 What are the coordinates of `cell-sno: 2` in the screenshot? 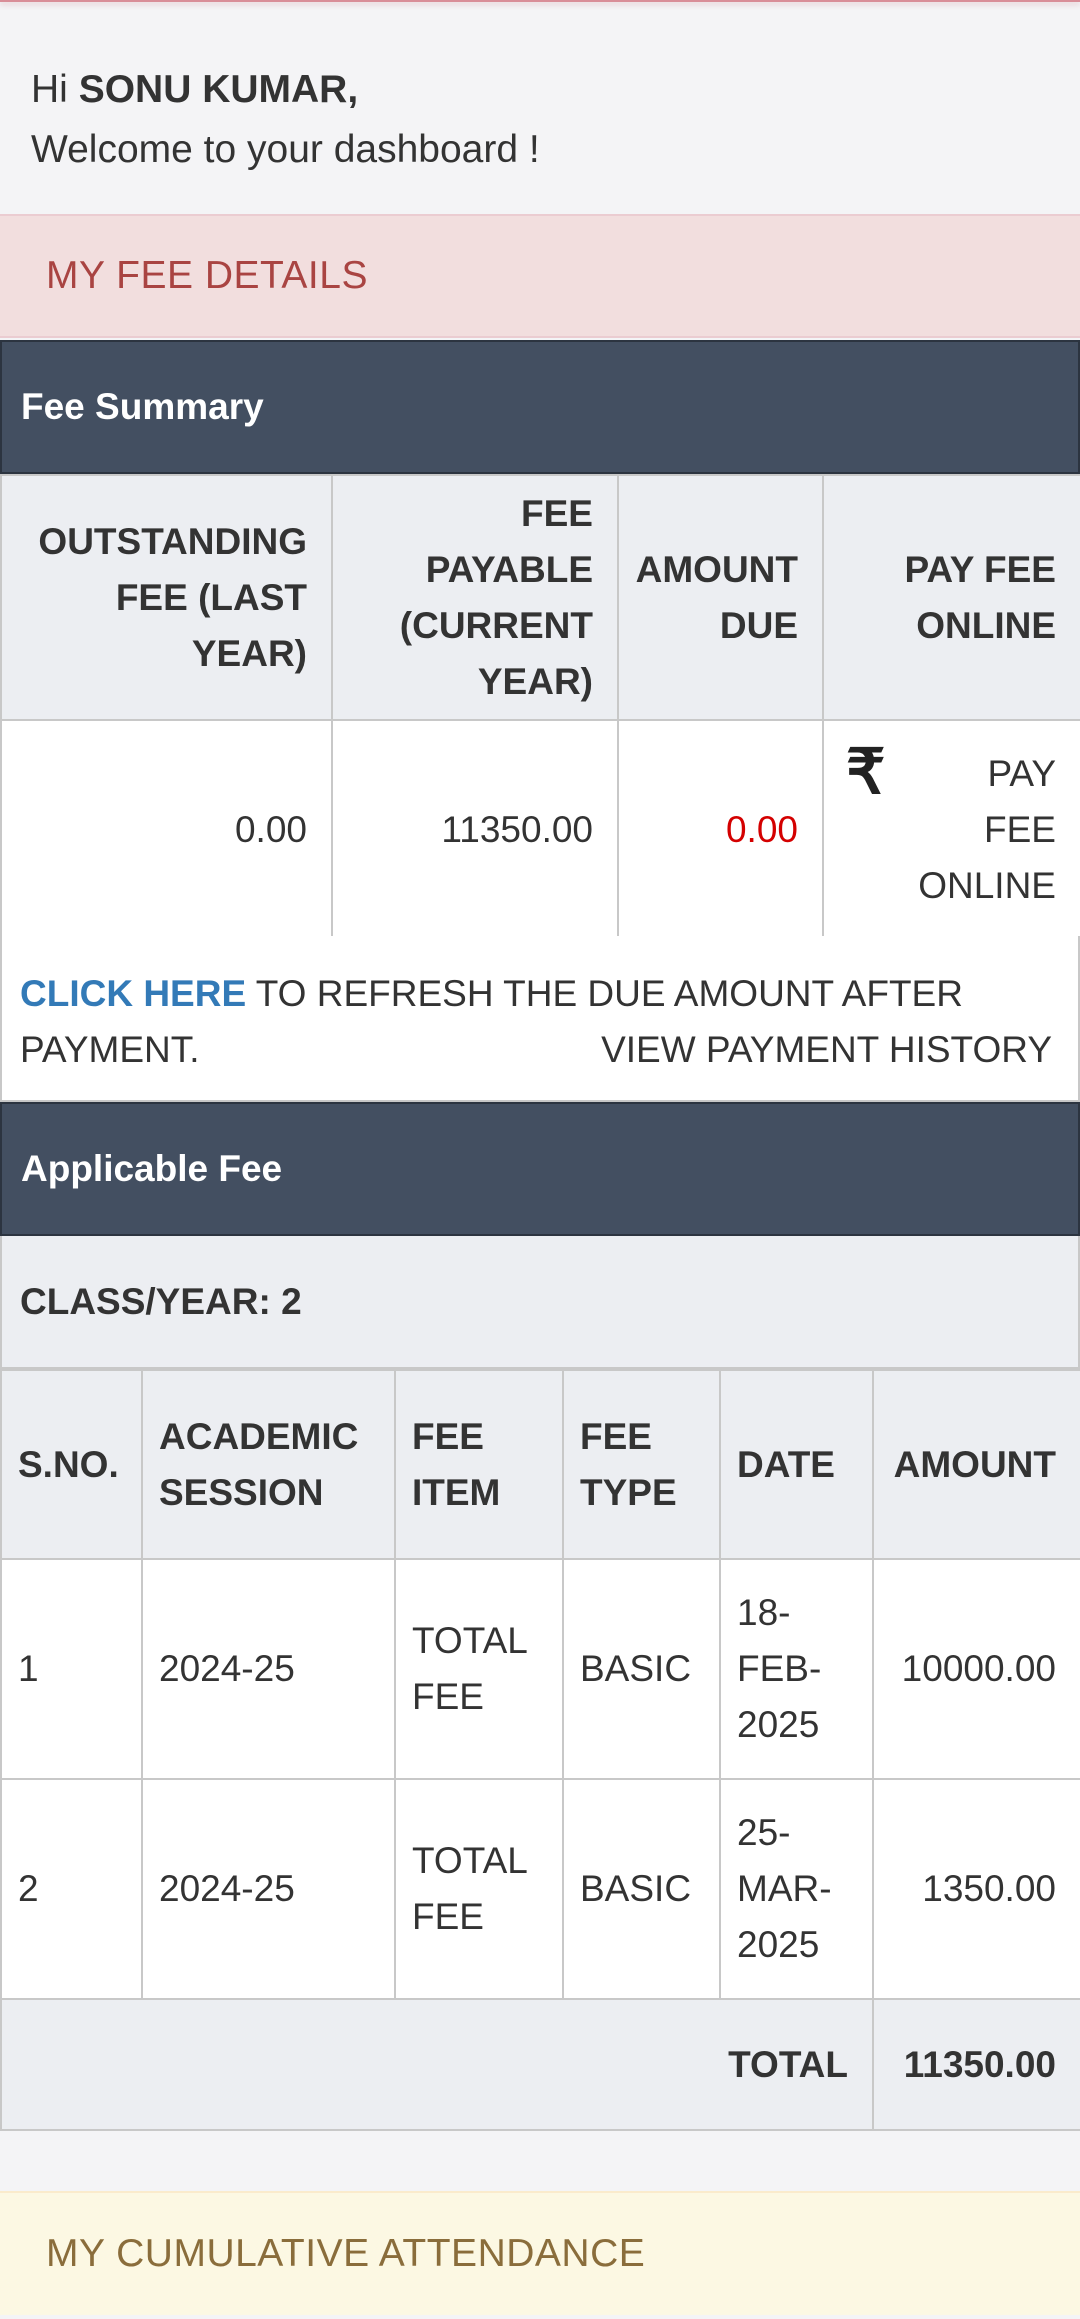 It's located at (71, 1889).